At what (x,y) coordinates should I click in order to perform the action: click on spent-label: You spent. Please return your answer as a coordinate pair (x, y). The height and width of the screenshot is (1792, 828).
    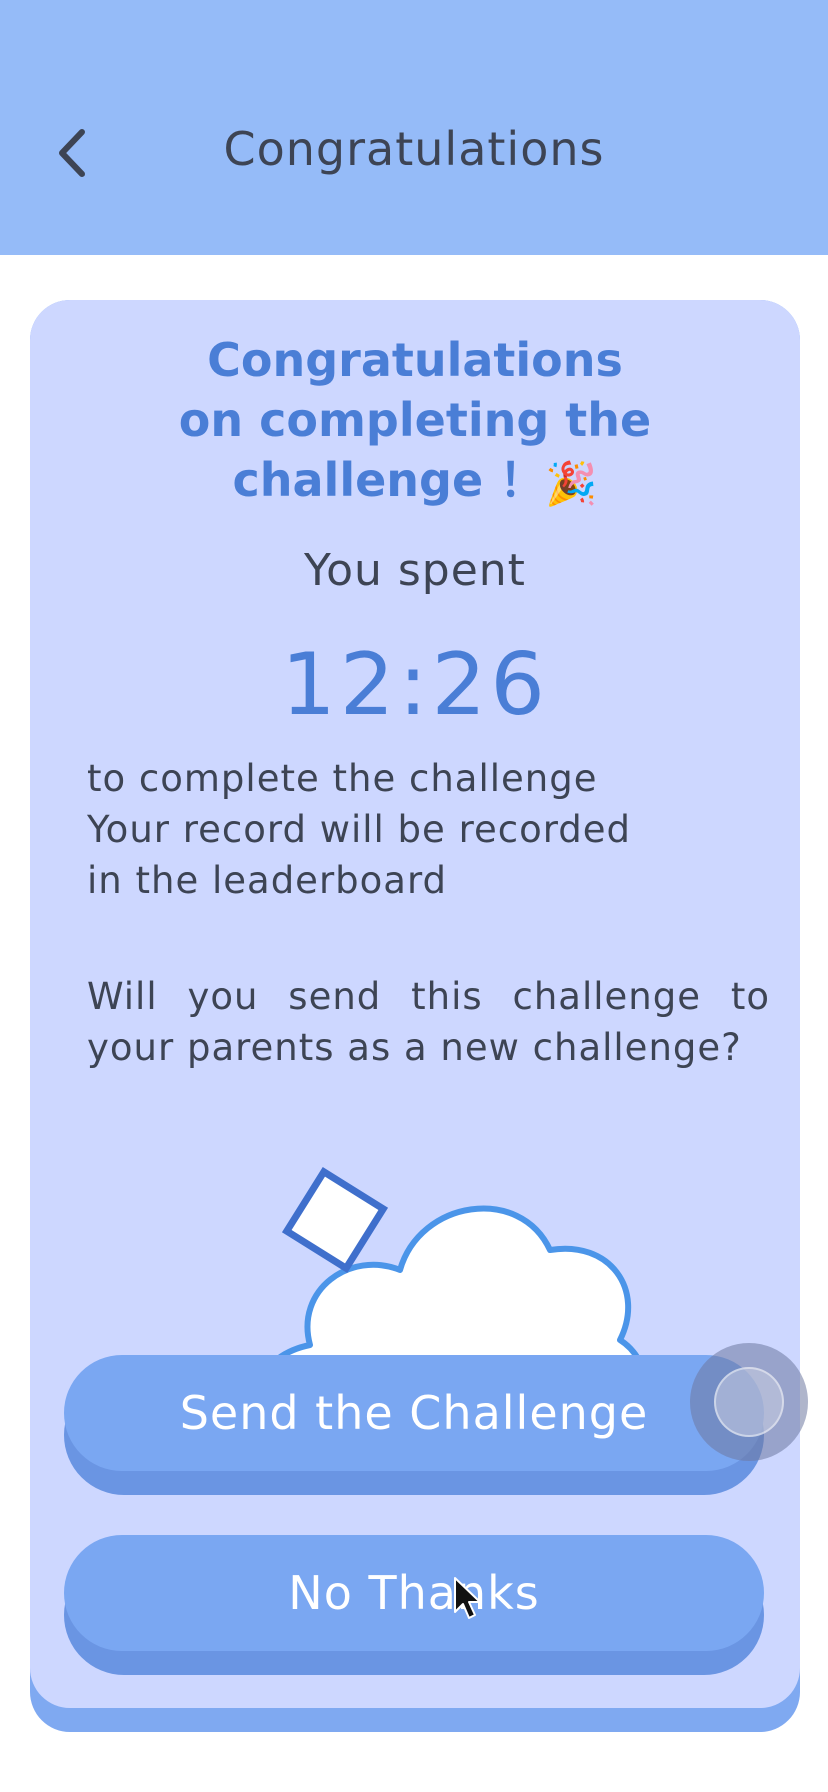
    Looking at the image, I should click on (415, 570).